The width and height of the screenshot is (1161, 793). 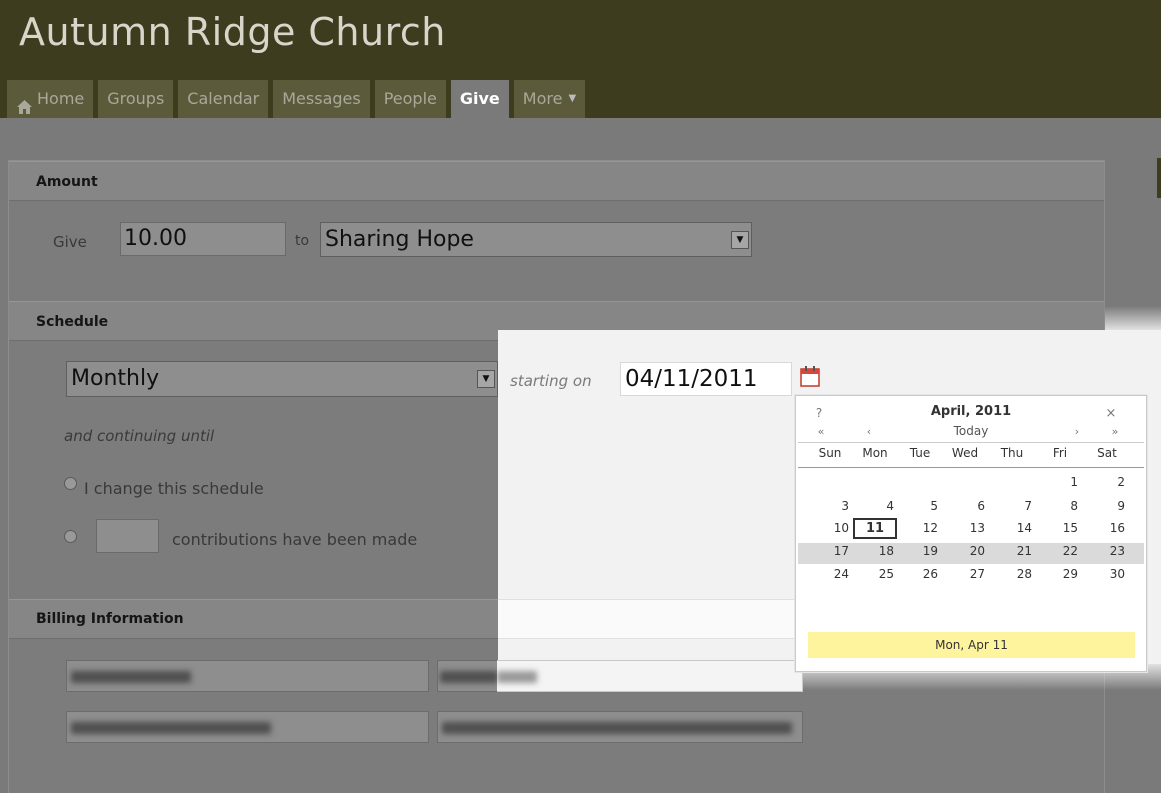 What do you see at coordinates (1107, 506) in the screenshot?
I see `calendar-day-9: 9` at bounding box center [1107, 506].